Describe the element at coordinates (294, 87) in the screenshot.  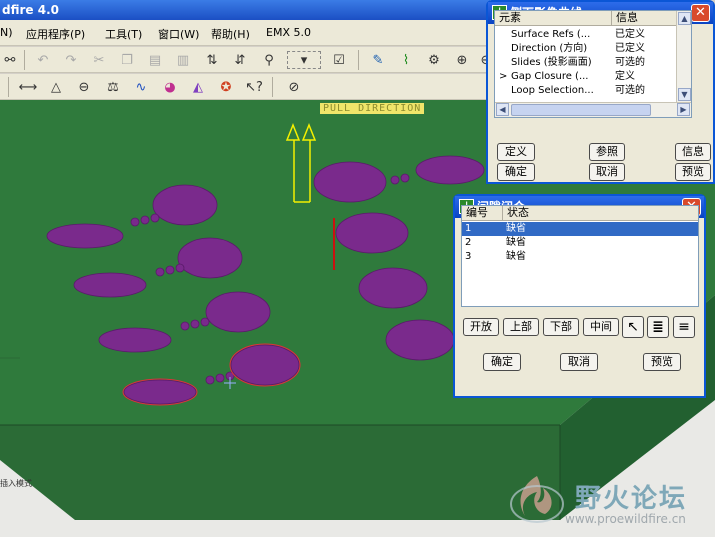
I see `hide-icon: ⊘` at that location.